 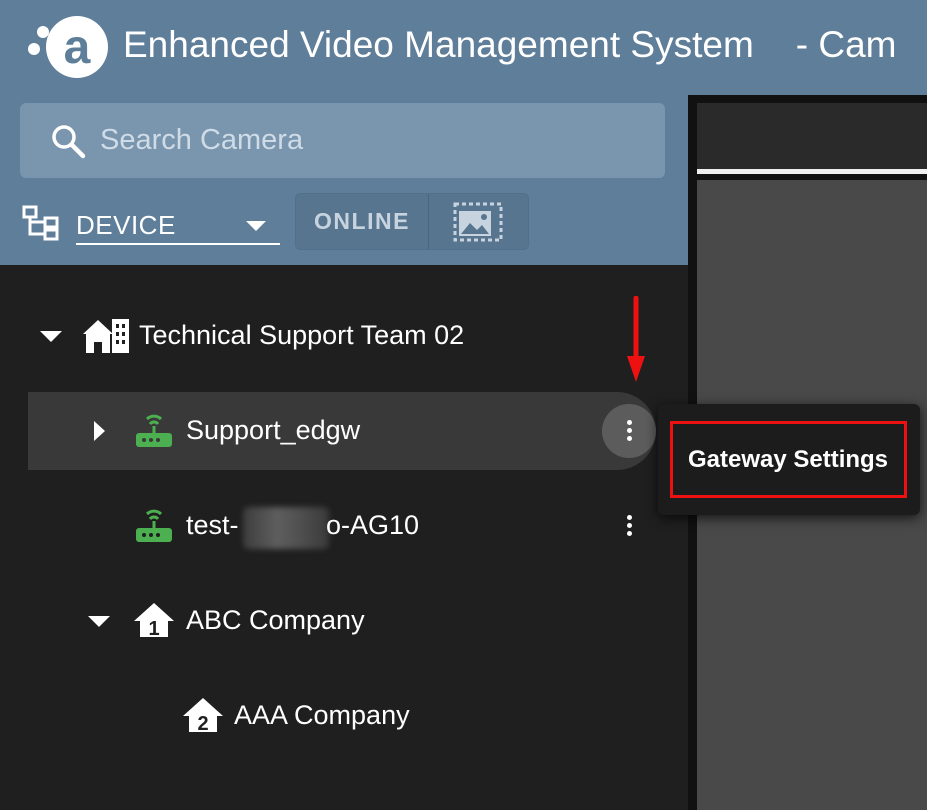 What do you see at coordinates (212, 525) in the screenshot?
I see `tree-item-label-prefix: test-` at bounding box center [212, 525].